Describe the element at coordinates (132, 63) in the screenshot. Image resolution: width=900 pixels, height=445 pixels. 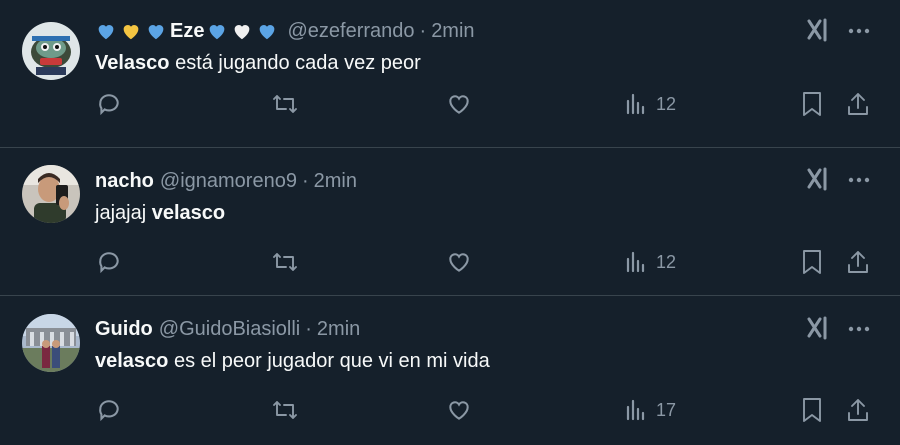
I see `tweet-text-bold: Velasco` at that location.